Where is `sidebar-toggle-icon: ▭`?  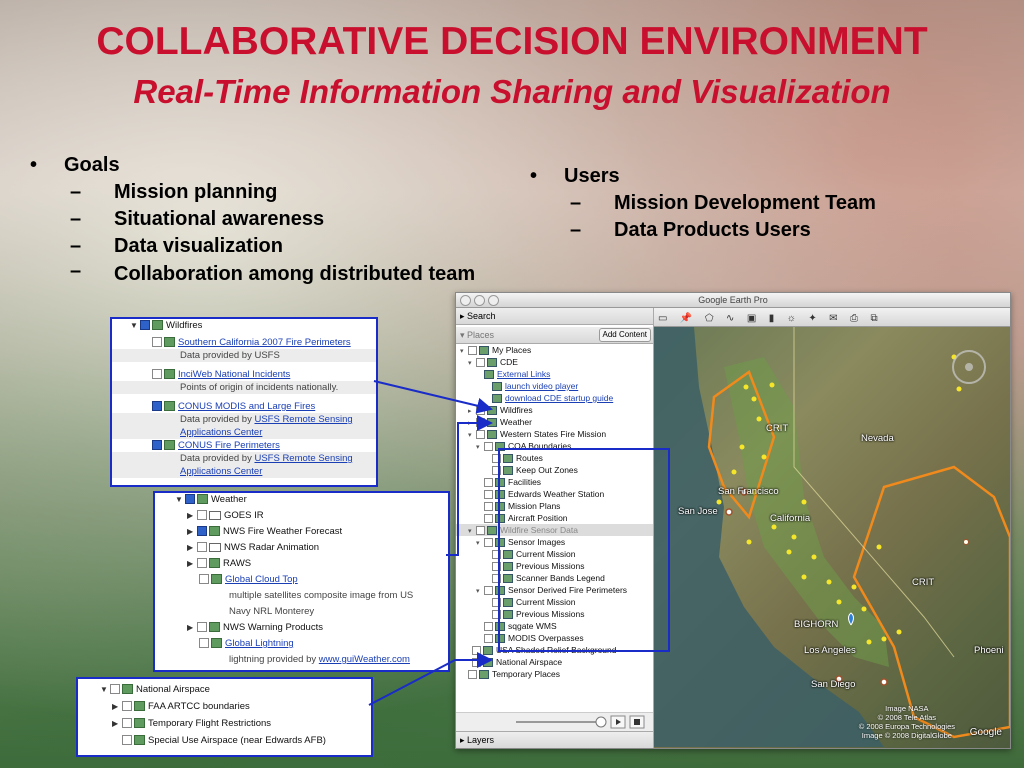 sidebar-toggle-icon: ▭ is located at coordinates (662, 318).